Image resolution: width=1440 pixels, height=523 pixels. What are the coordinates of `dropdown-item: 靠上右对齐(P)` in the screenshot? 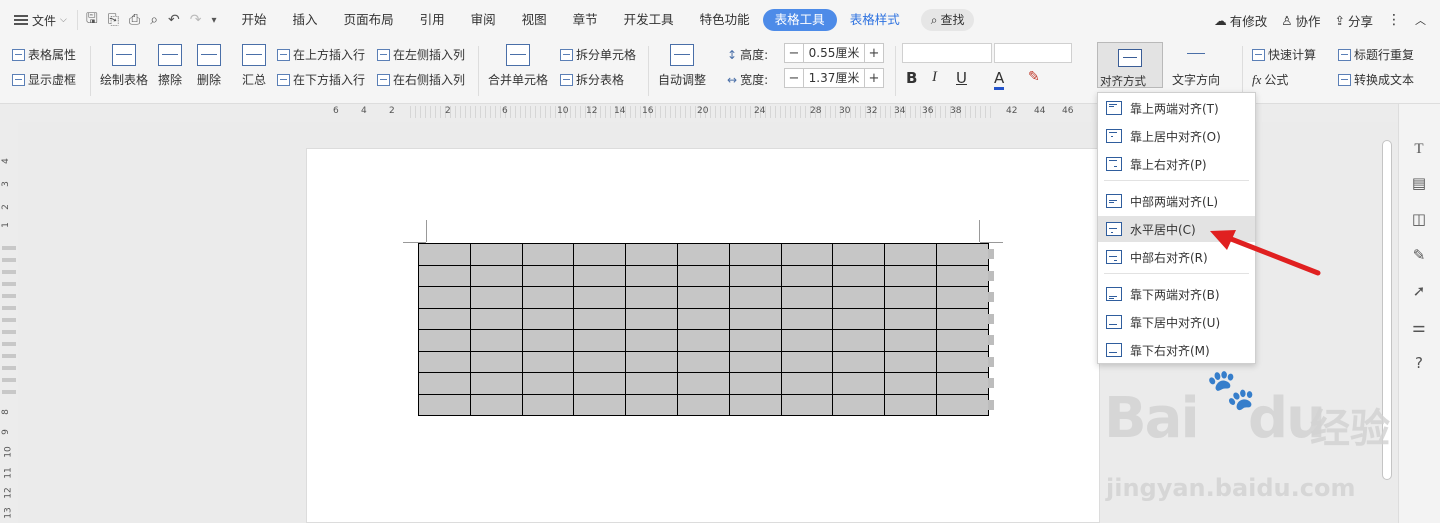 It's located at (1176, 164).